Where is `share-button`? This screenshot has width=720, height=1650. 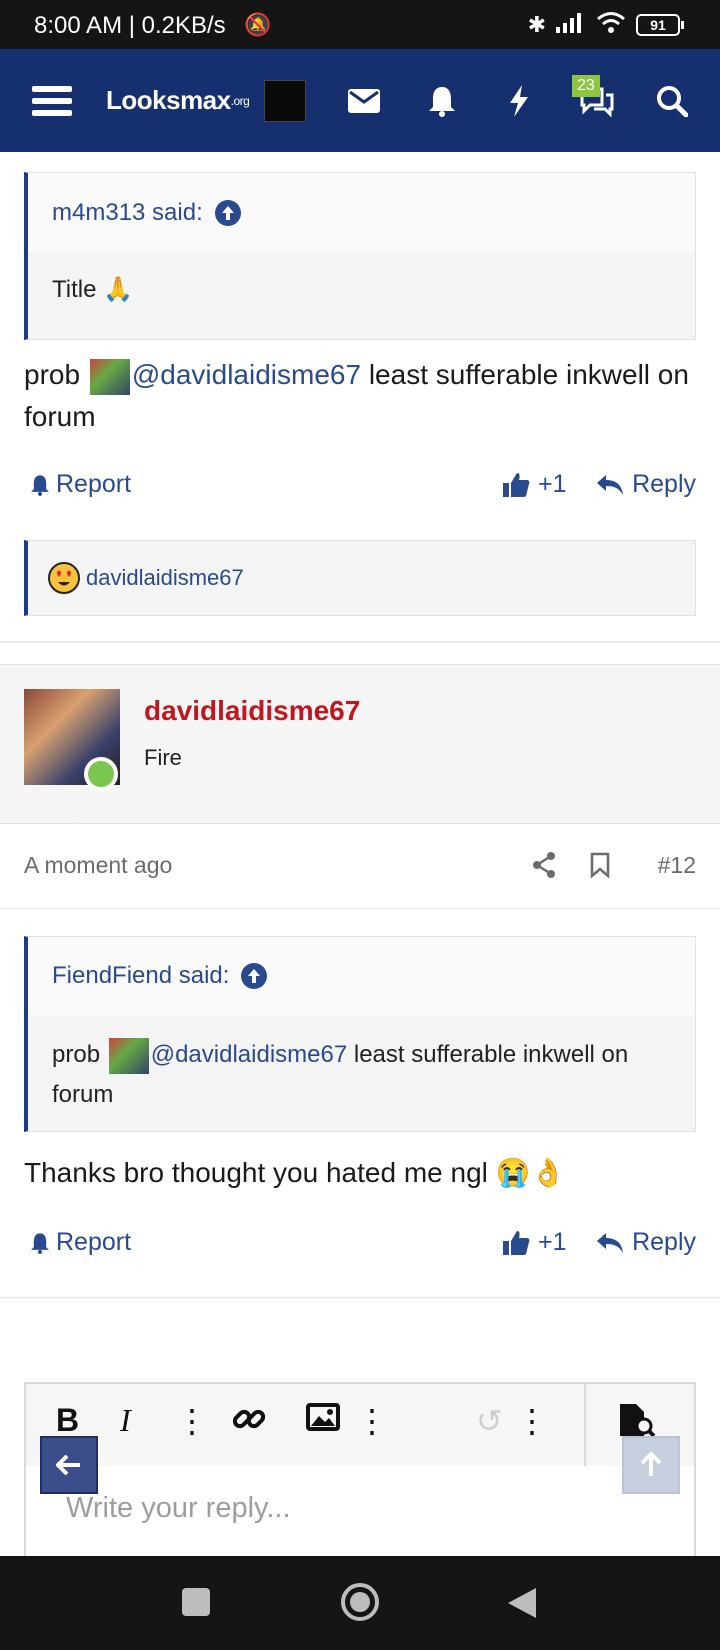 share-button is located at coordinates (544, 868).